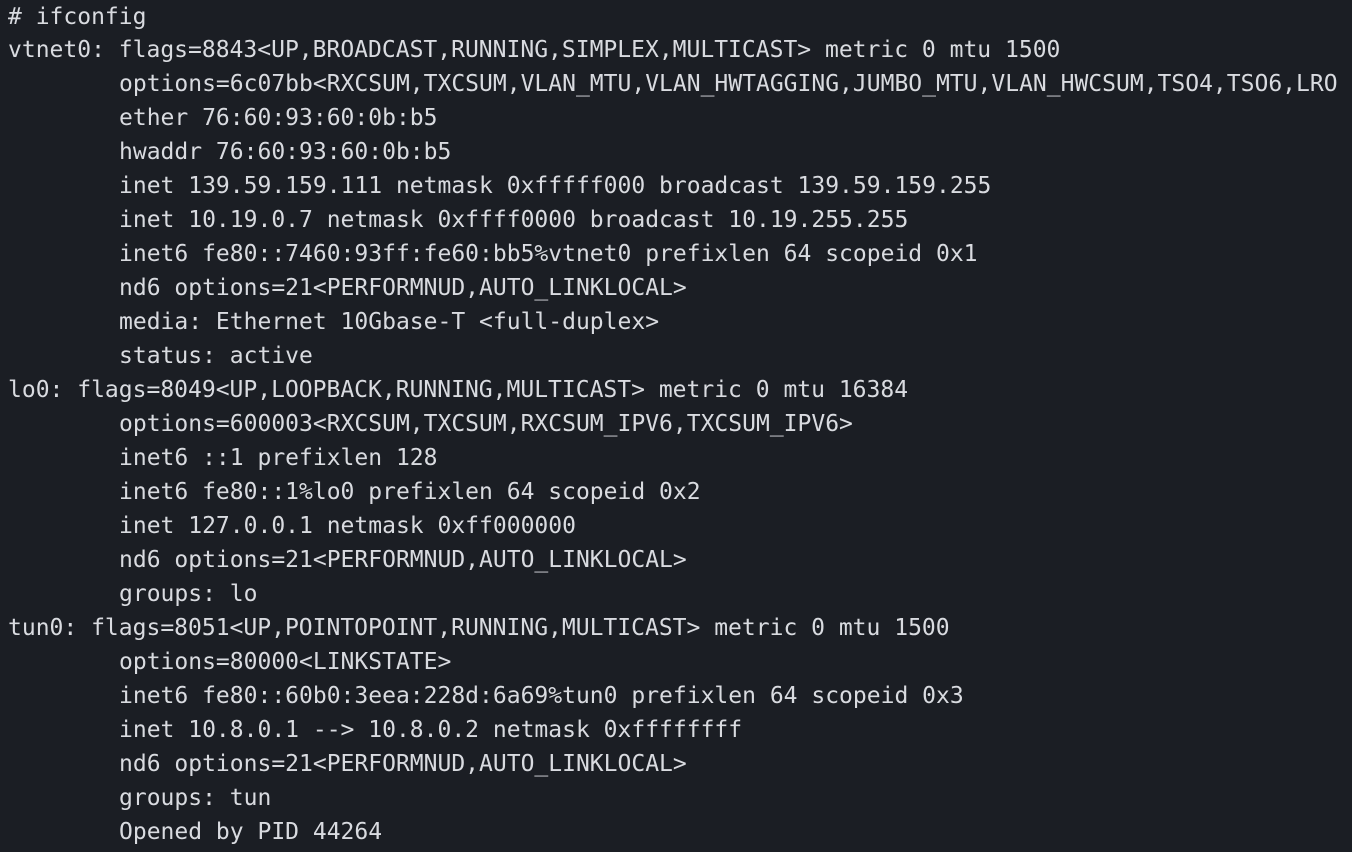  Describe the element at coordinates (285, 152) in the screenshot. I see `output-line: hwaddr 76:60:93:60:0b:b5` at that location.